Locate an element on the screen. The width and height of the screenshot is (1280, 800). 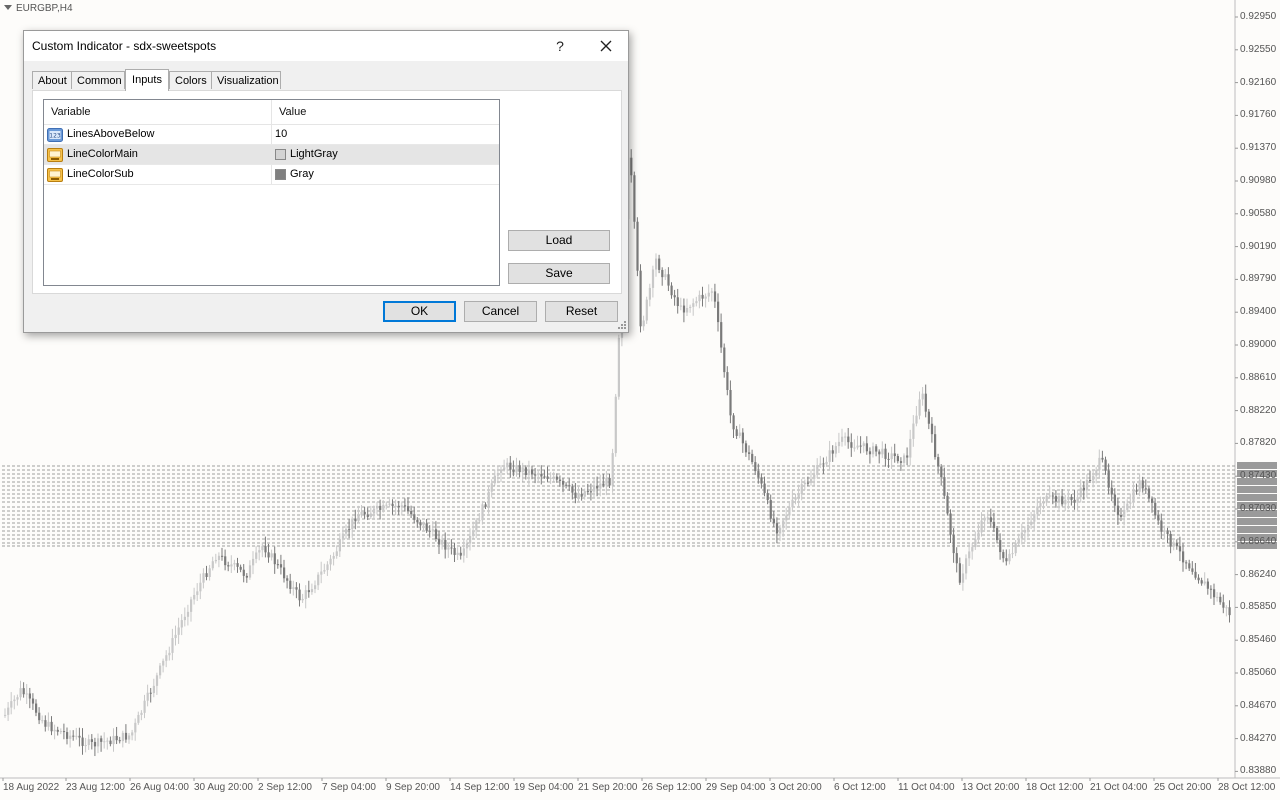
tab-common: Common is located at coordinates (98, 80).